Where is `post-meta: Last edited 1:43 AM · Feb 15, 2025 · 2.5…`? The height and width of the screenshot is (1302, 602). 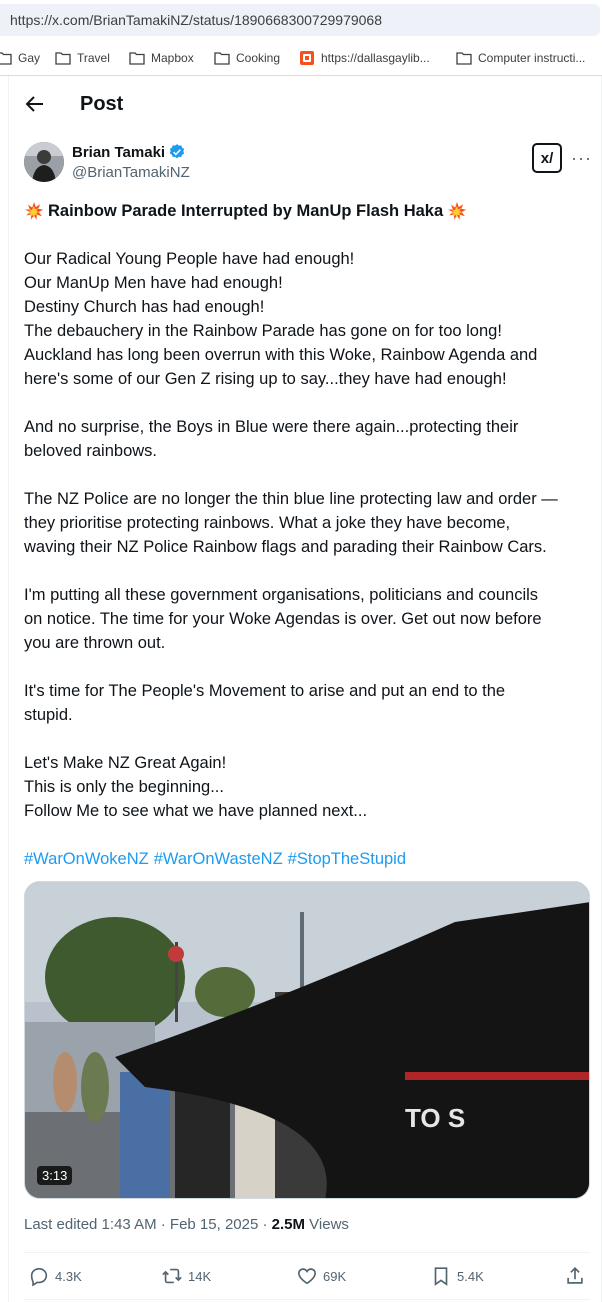
post-meta: Last edited 1:43 AM · Feb 15, 2025 · 2.5… is located at coordinates (186, 1224).